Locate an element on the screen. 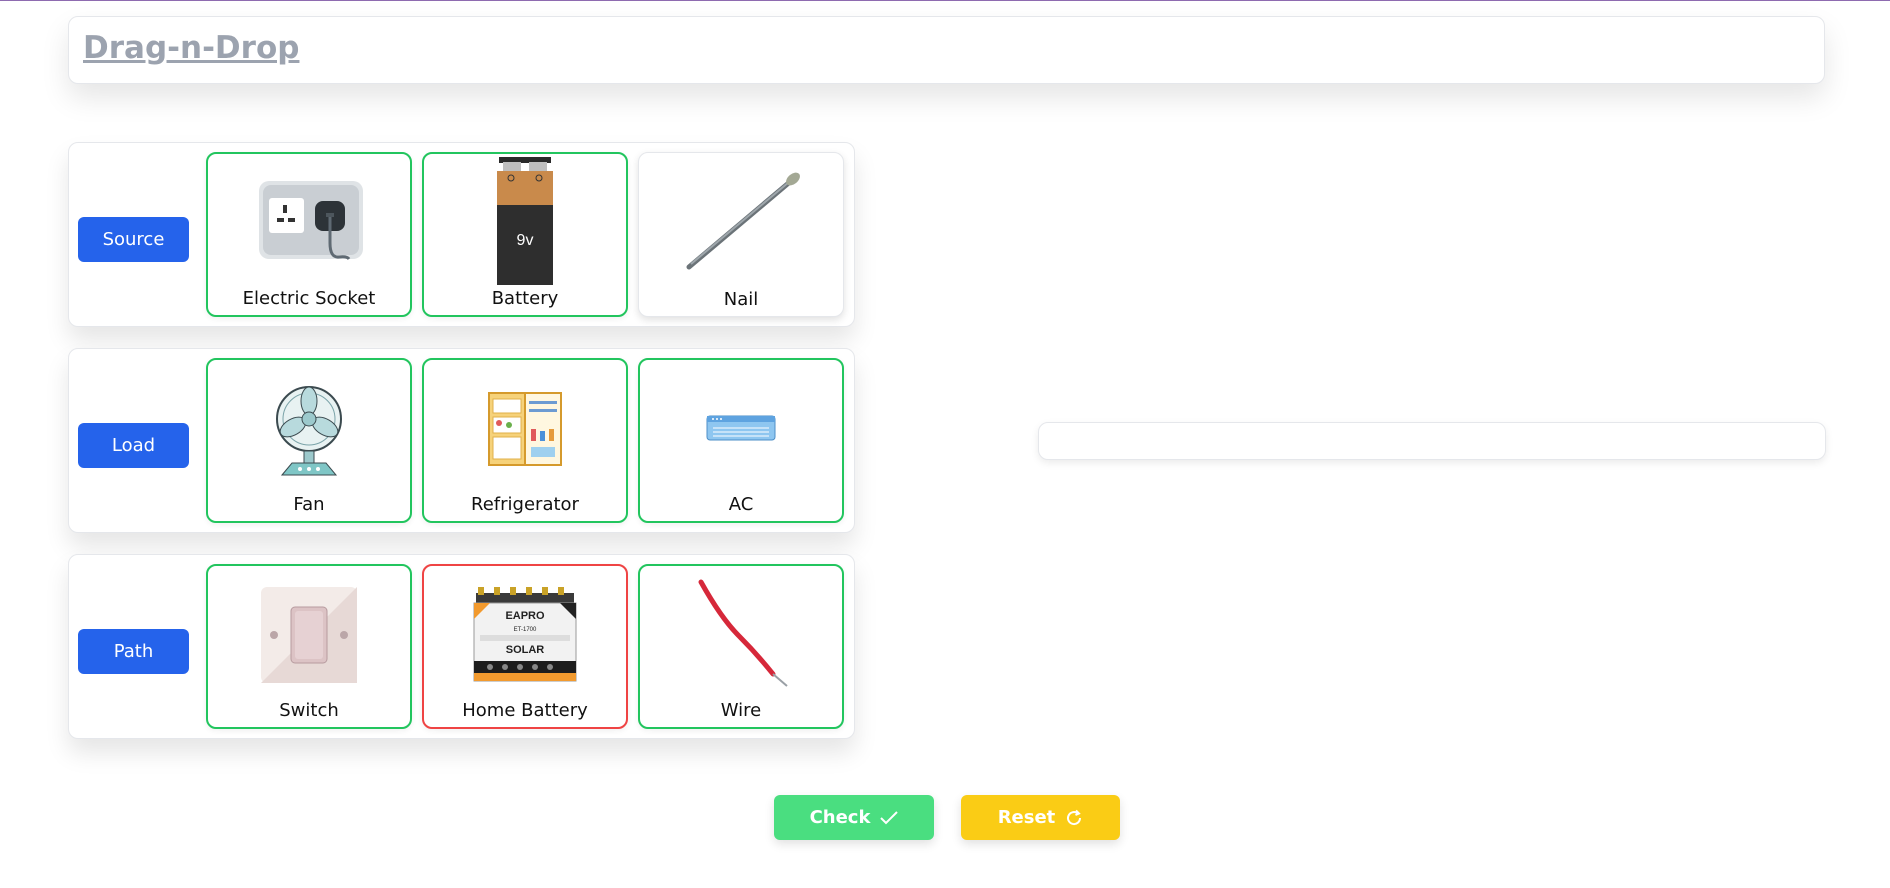 The height and width of the screenshot is (888, 1890). category-label-load: Load is located at coordinates (133, 445).